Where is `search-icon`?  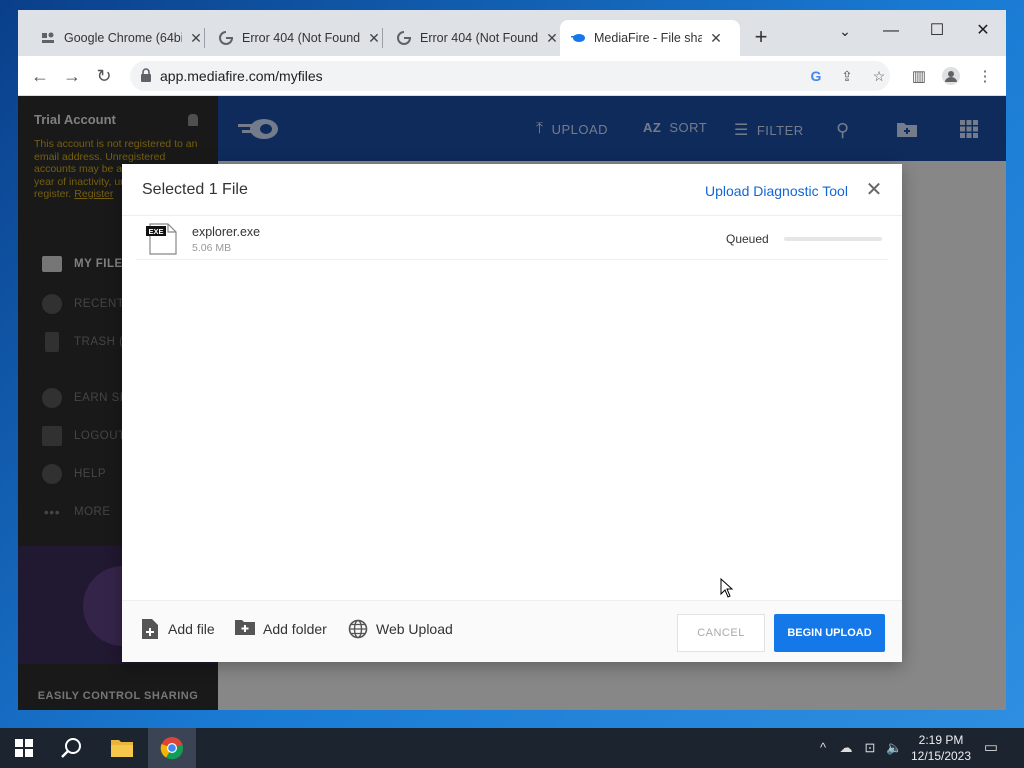 search-icon is located at coordinates (71, 748).